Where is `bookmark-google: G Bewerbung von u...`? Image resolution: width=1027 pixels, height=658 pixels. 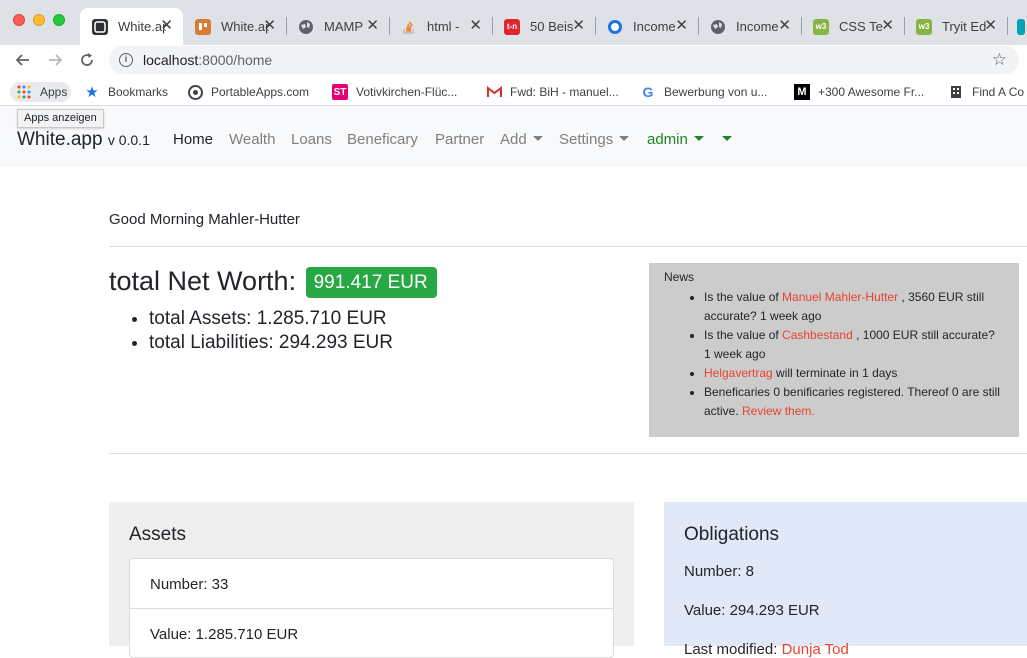 bookmark-google: G Bewerbung von u... is located at coordinates (704, 92).